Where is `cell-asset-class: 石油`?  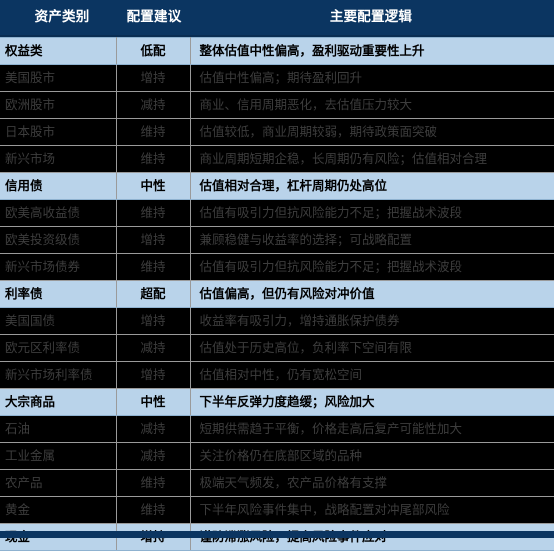
cell-asset-class: 石油 is located at coordinates (58, 429).